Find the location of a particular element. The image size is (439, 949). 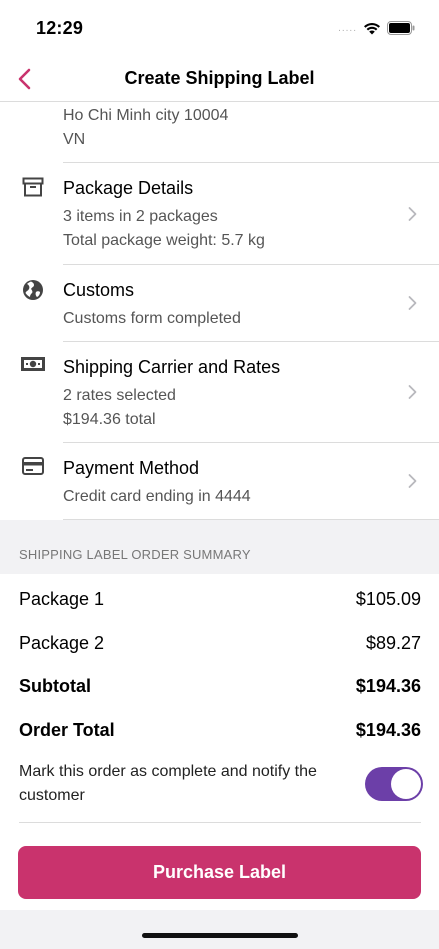

back-button is located at coordinates (24, 79).